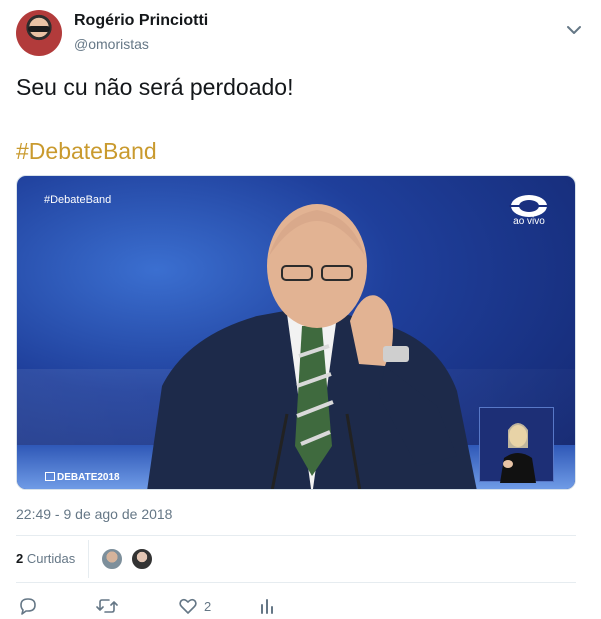 Image resolution: width=601 pixels, height=619 pixels. I want to click on tweet-timestamp: 22:49 - 9 de ago de 2018, so click(94, 514).